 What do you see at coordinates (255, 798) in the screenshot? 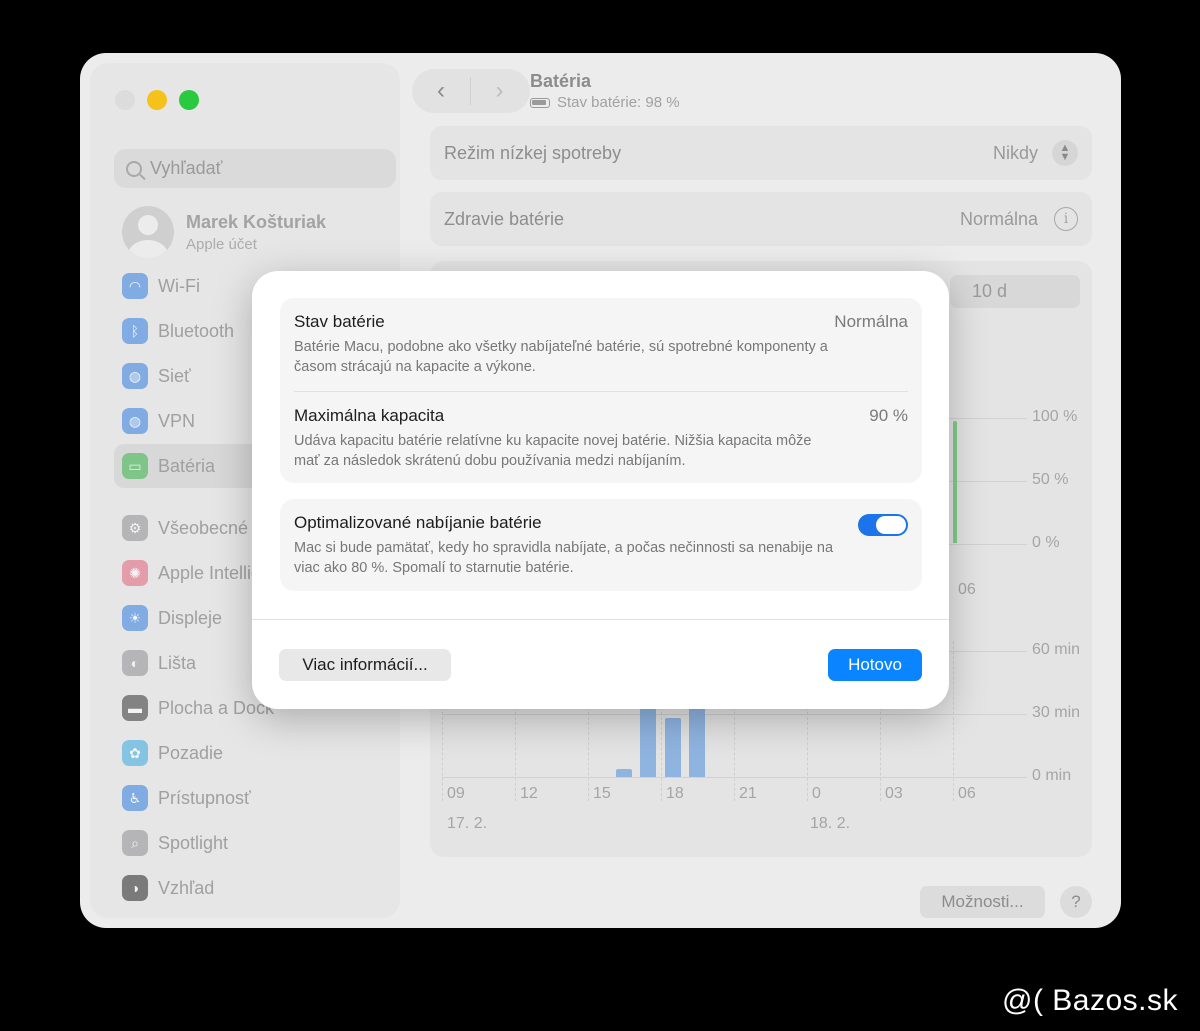
I see `sidebar-item-11: ♿ Prístupnosť` at bounding box center [255, 798].